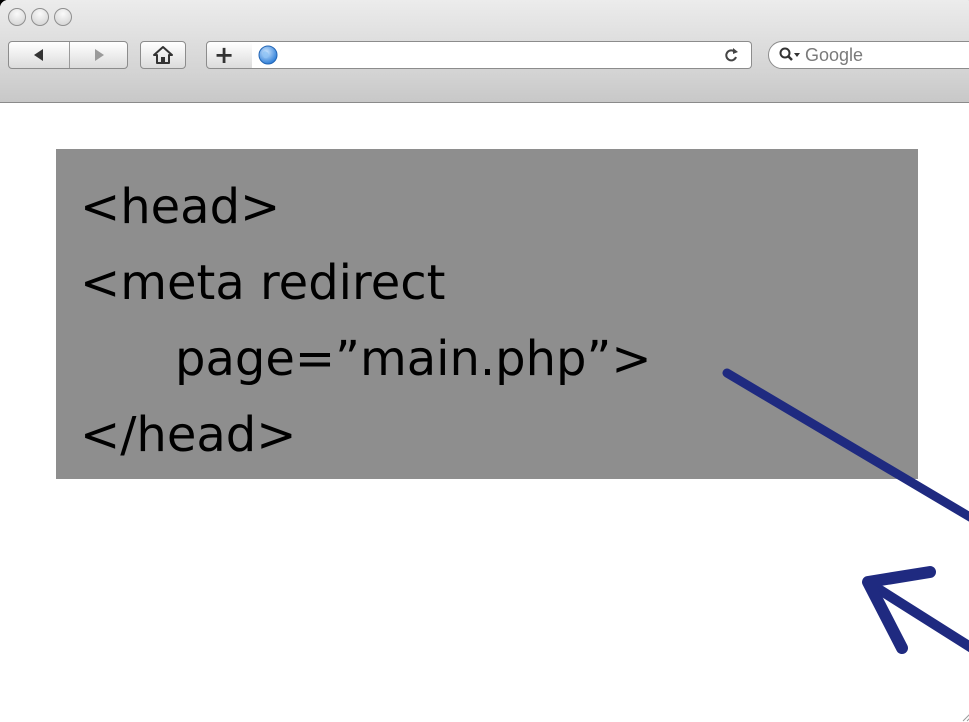 The image size is (969, 722). Describe the element at coordinates (790, 55) in the screenshot. I see `magnifier-dropdown-icon` at that location.